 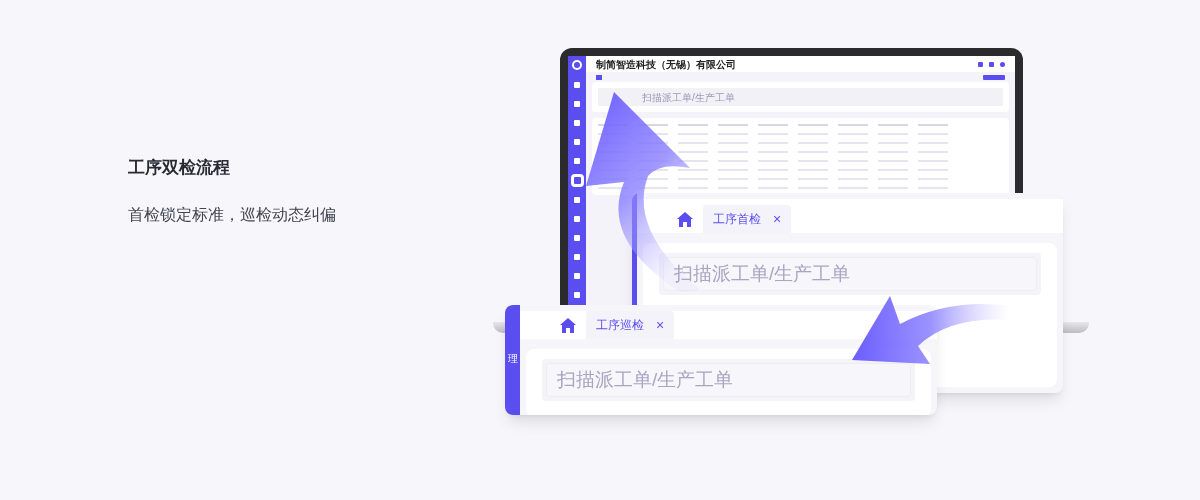 What do you see at coordinates (666, 64) in the screenshot?
I see `company-name: 制简智造科技（无锡）有限公司` at bounding box center [666, 64].